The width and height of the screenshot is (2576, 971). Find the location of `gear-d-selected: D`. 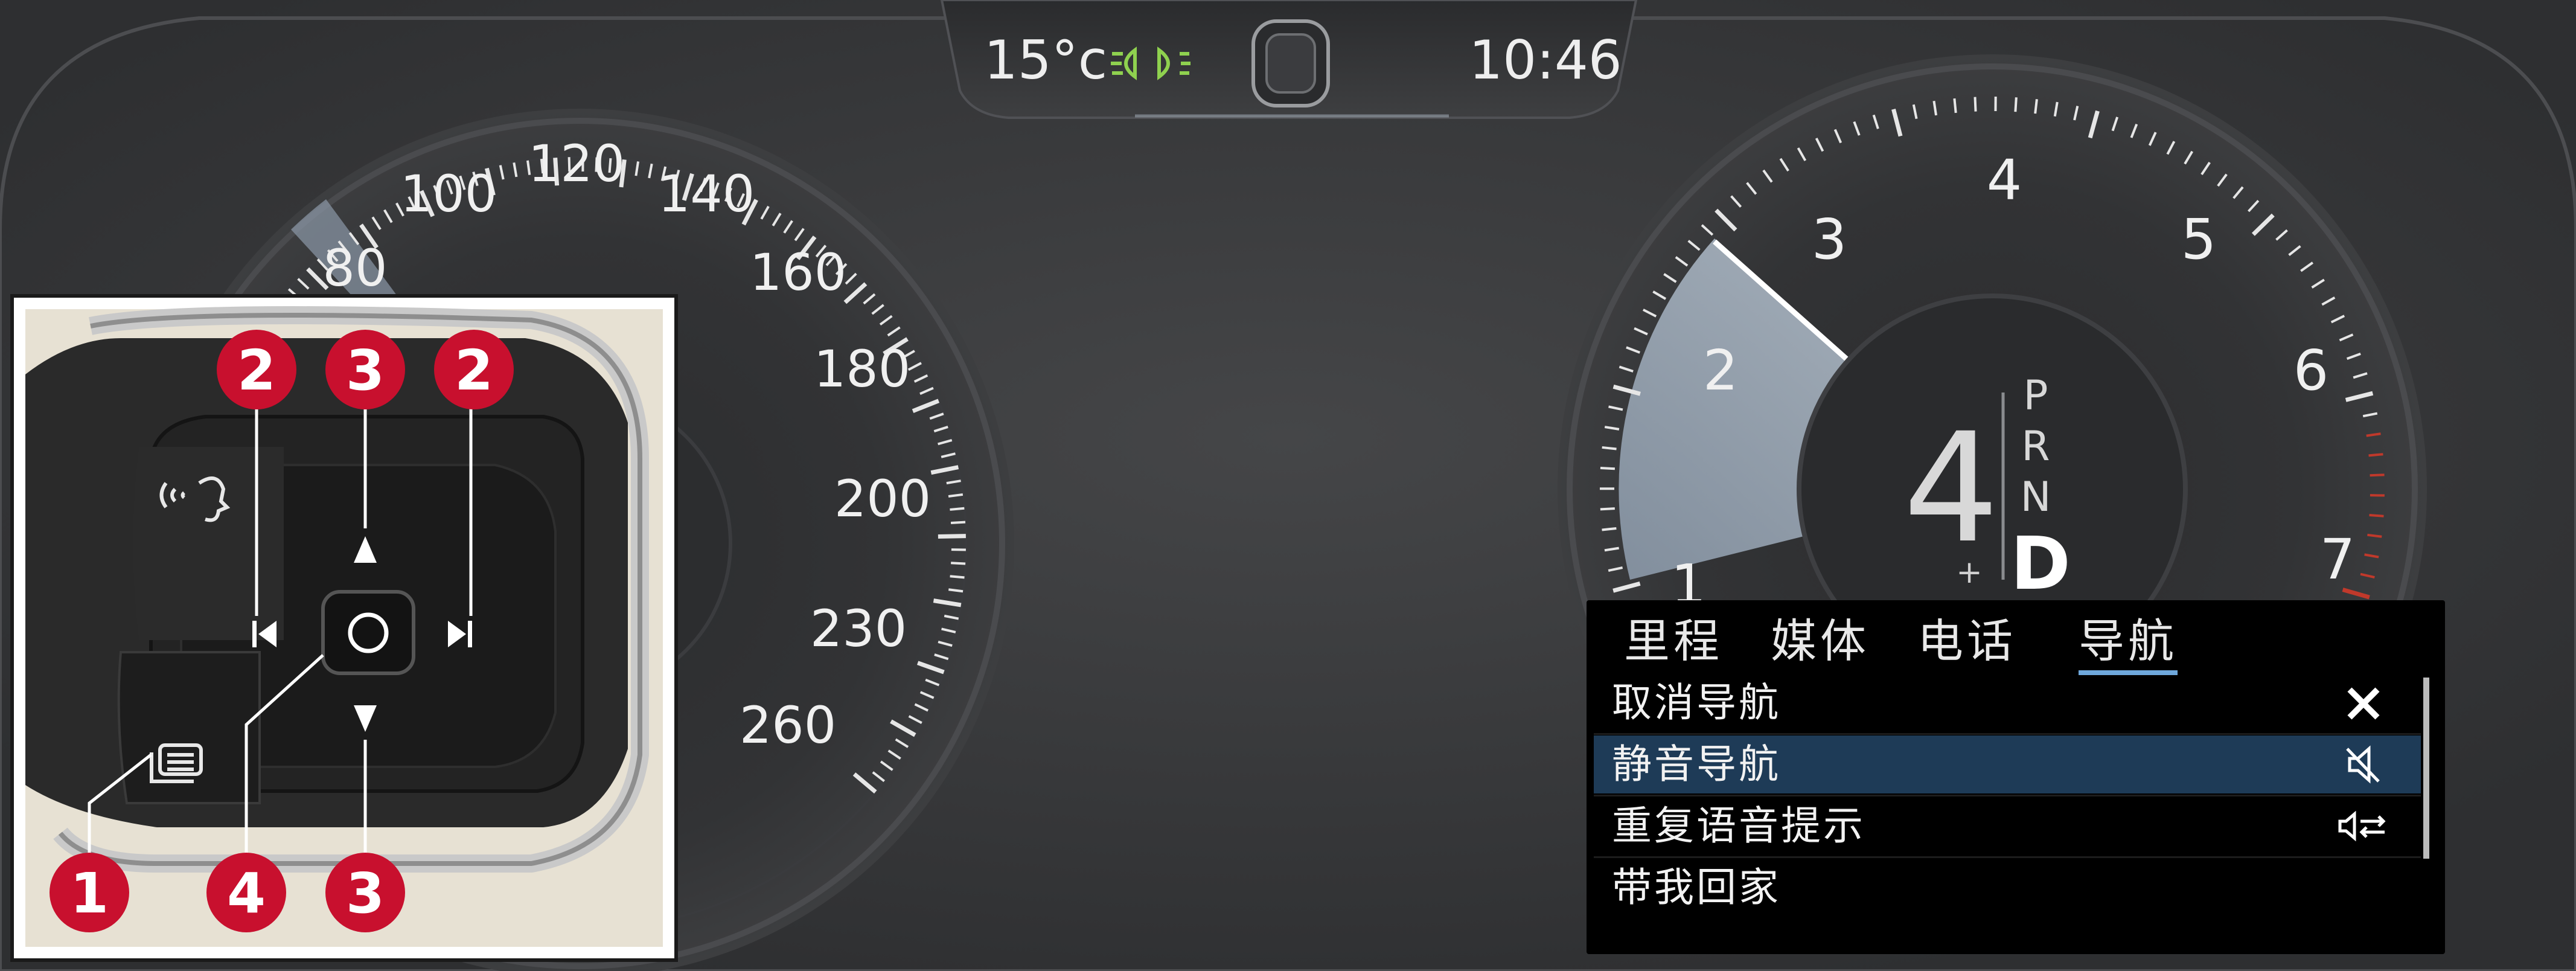

gear-d-selected: D is located at coordinates (2041, 564).